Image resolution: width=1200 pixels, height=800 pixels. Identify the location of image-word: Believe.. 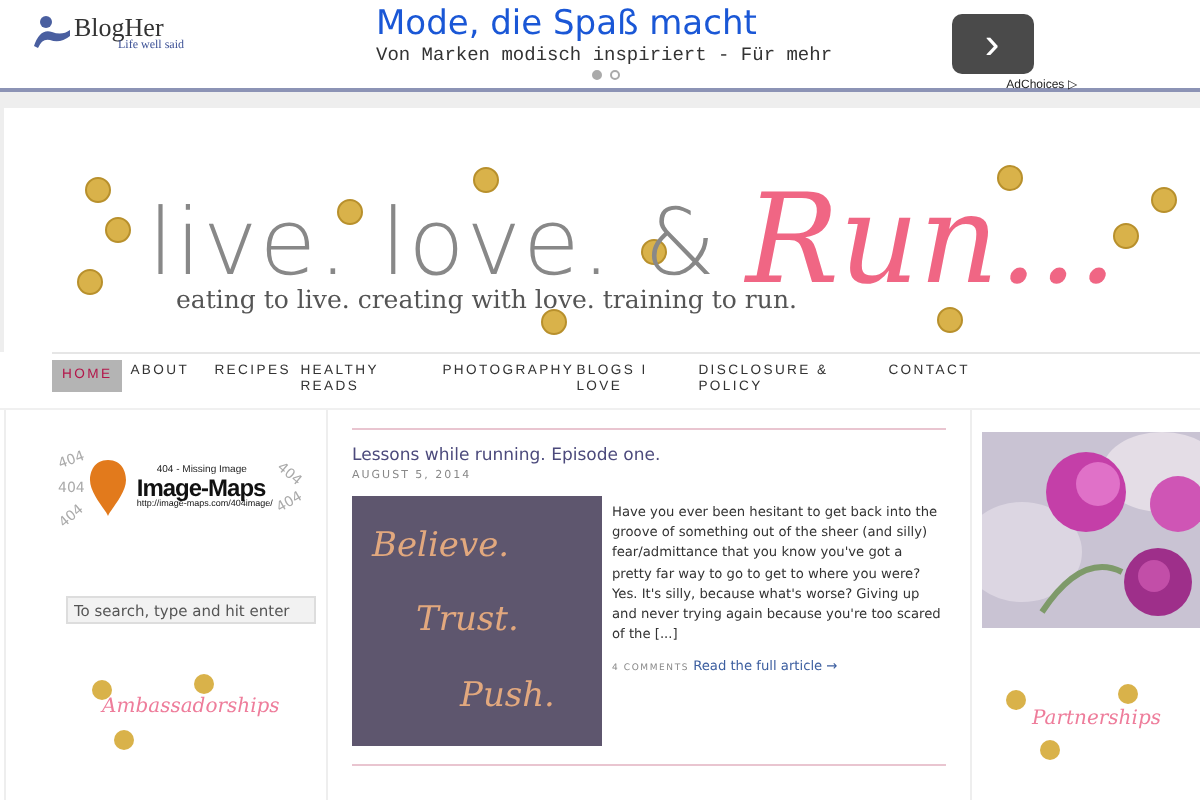
(441, 545).